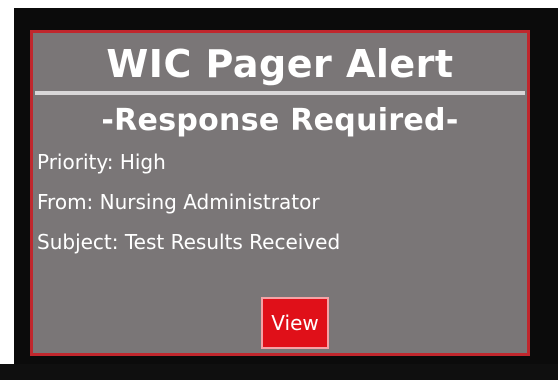 The width and height of the screenshot is (558, 380). What do you see at coordinates (178, 202) in the screenshot?
I see `alert-sender: From: Nursing Administrator` at bounding box center [178, 202].